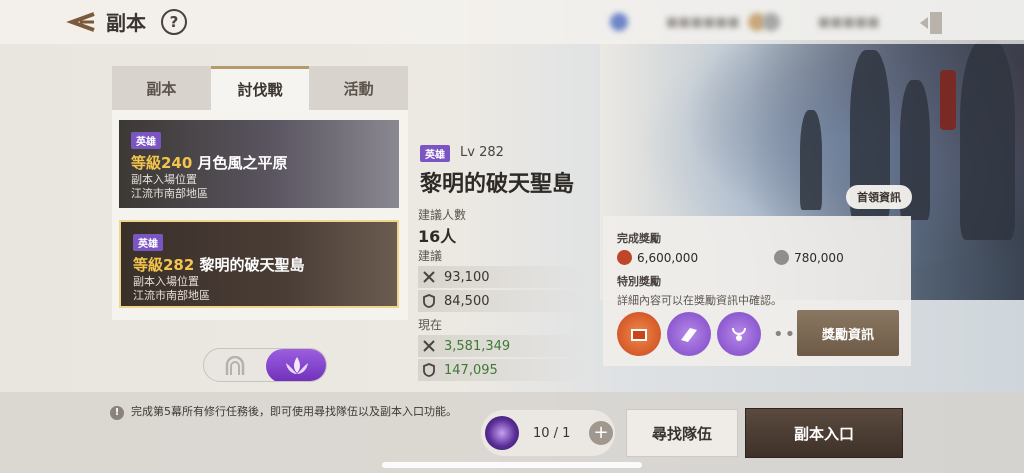 This screenshot has width=1024, height=473. Describe the element at coordinates (502, 433) in the screenshot. I see `ticket-icon` at that location.